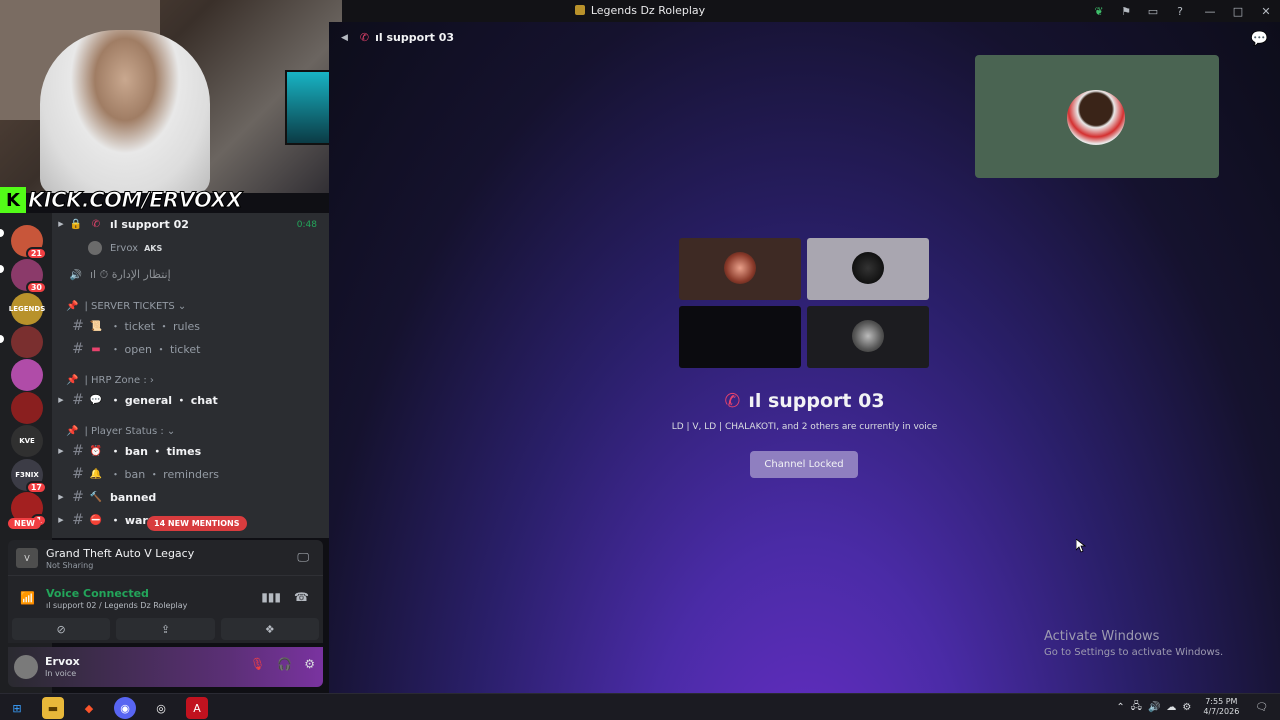  I want to click on windows-start-icon: ⊞, so click(17, 708).